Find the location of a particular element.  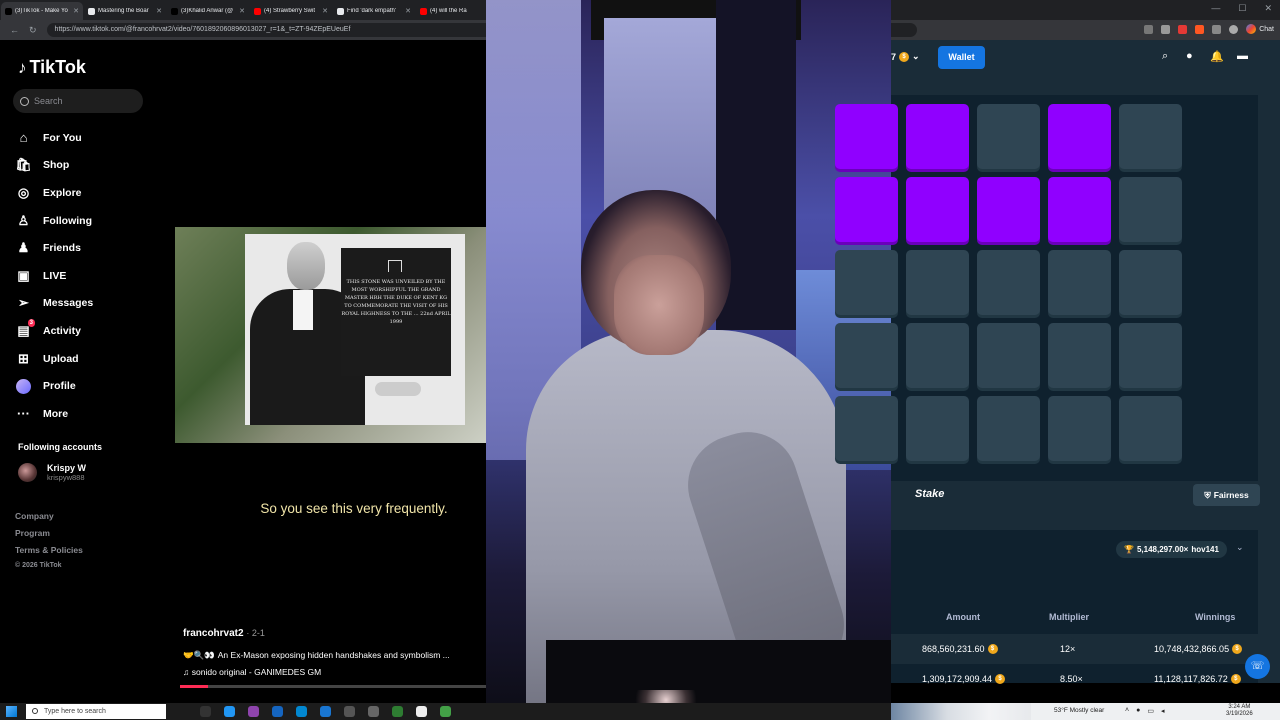

chat-button: Chat is located at coordinates (1260, 29).